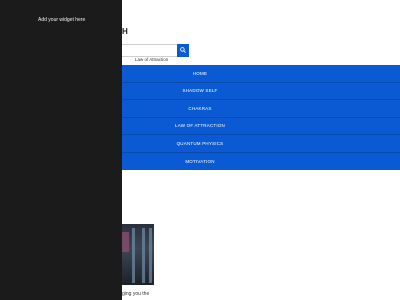  I want to click on search-icon, so click(183, 50).